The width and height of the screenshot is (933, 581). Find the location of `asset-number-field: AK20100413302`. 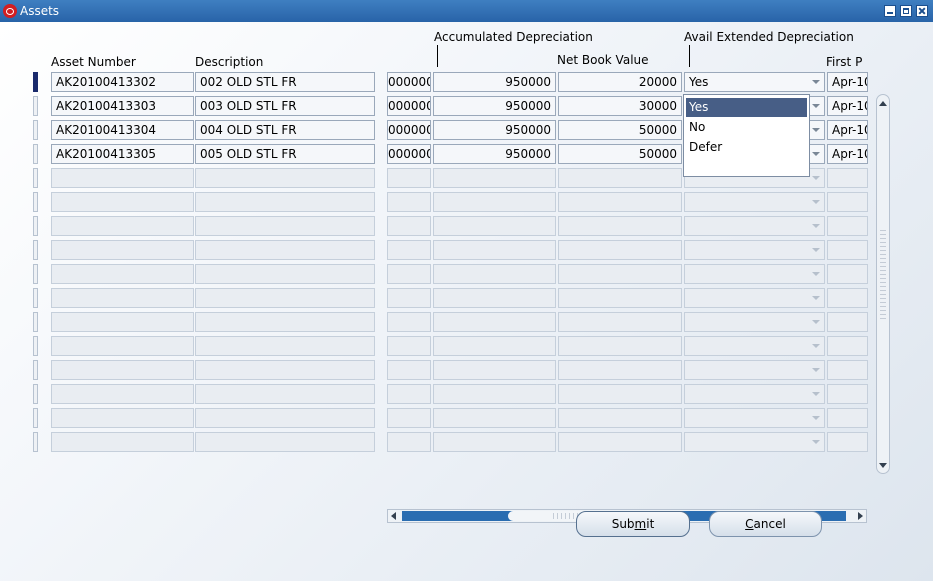

asset-number-field: AK20100413302 is located at coordinates (122, 82).